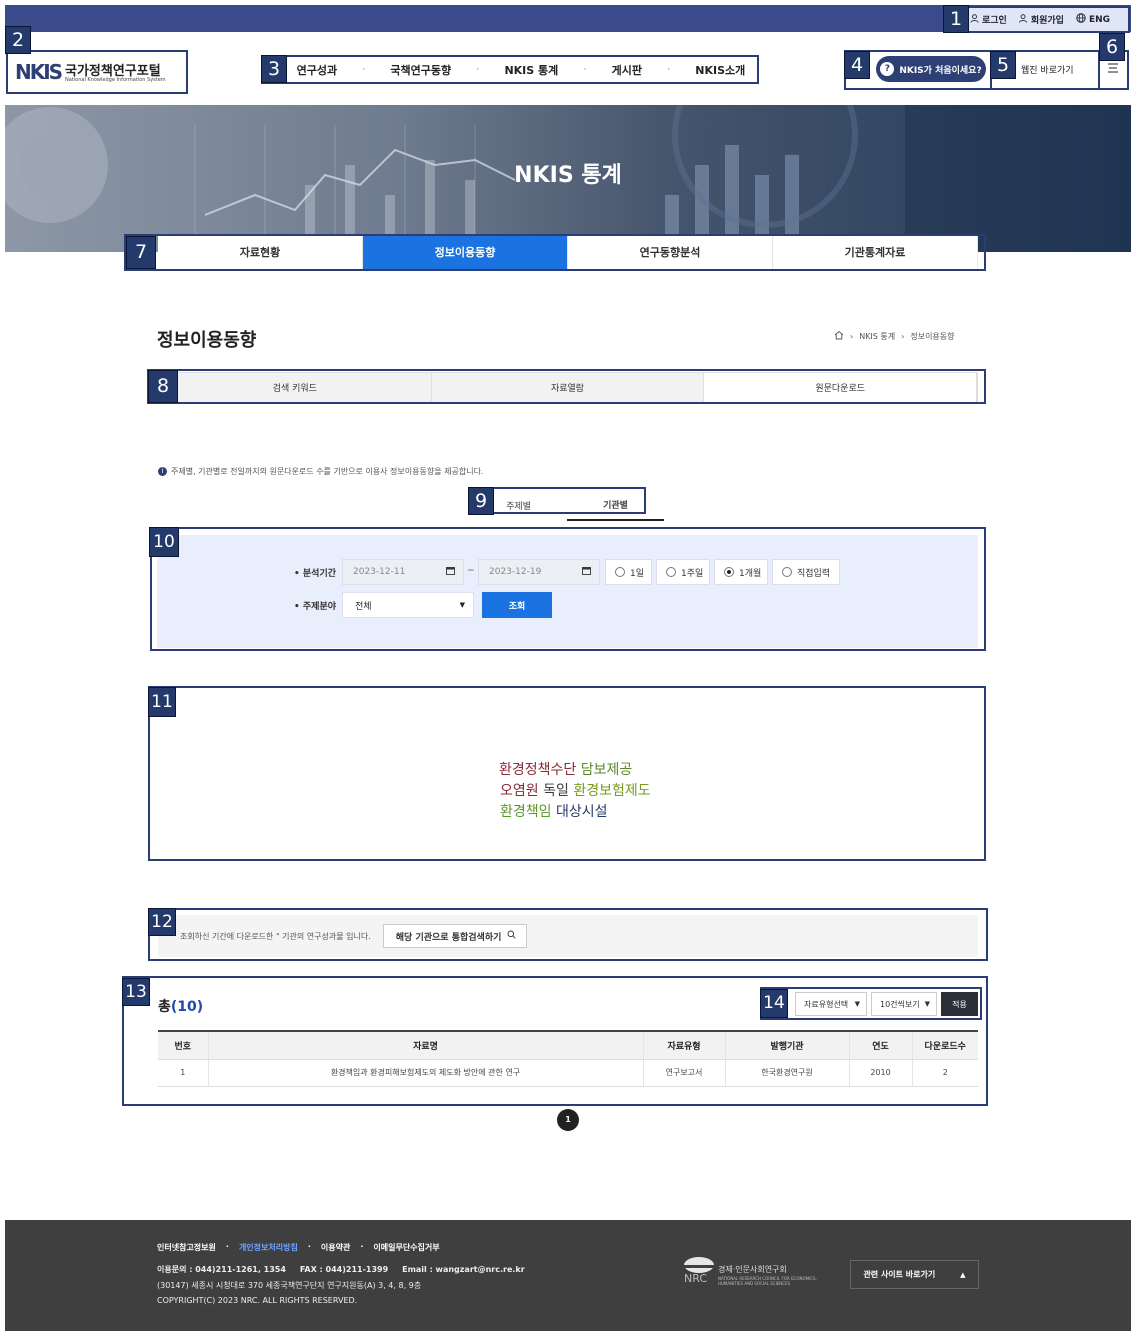 This screenshot has height=1331, width=1132. Describe the element at coordinates (162, 471) in the screenshot. I see `info-icon: i` at that location.